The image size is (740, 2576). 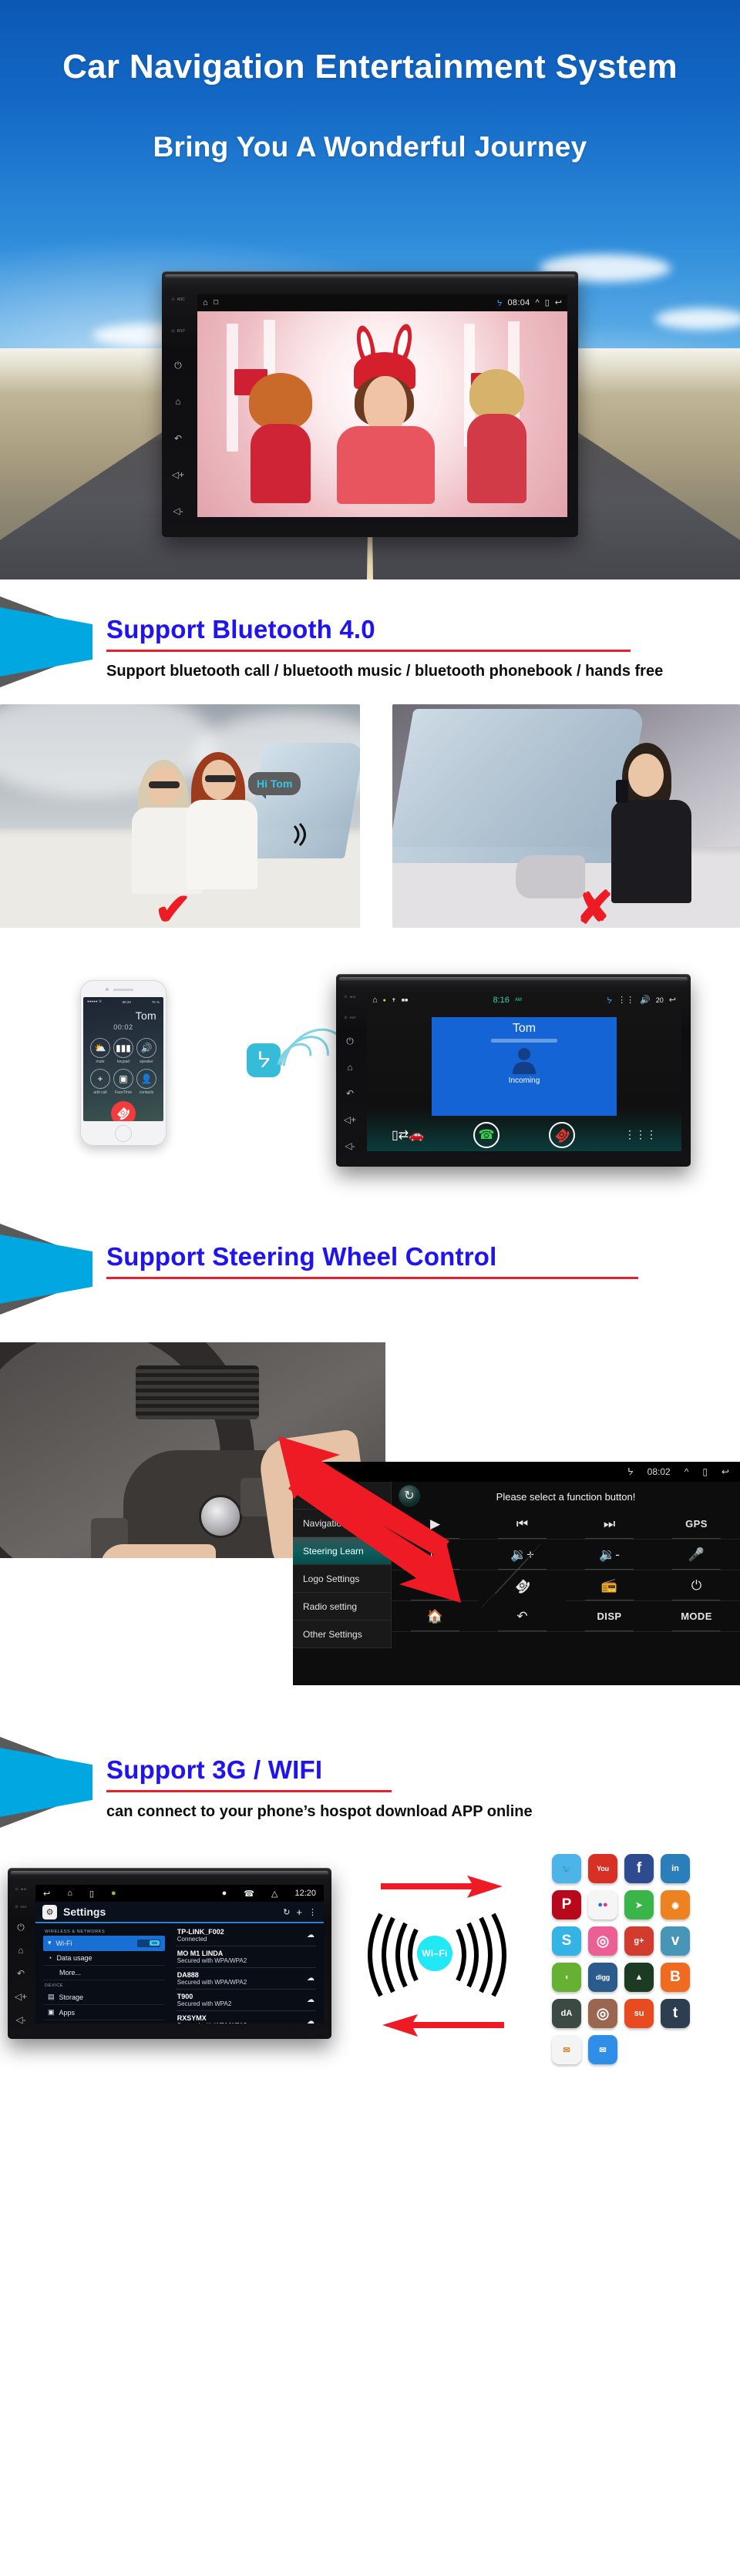 What do you see at coordinates (104, 2012) in the screenshot?
I see `sidebar-item-apps: ▣ Apps` at bounding box center [104, 2012].